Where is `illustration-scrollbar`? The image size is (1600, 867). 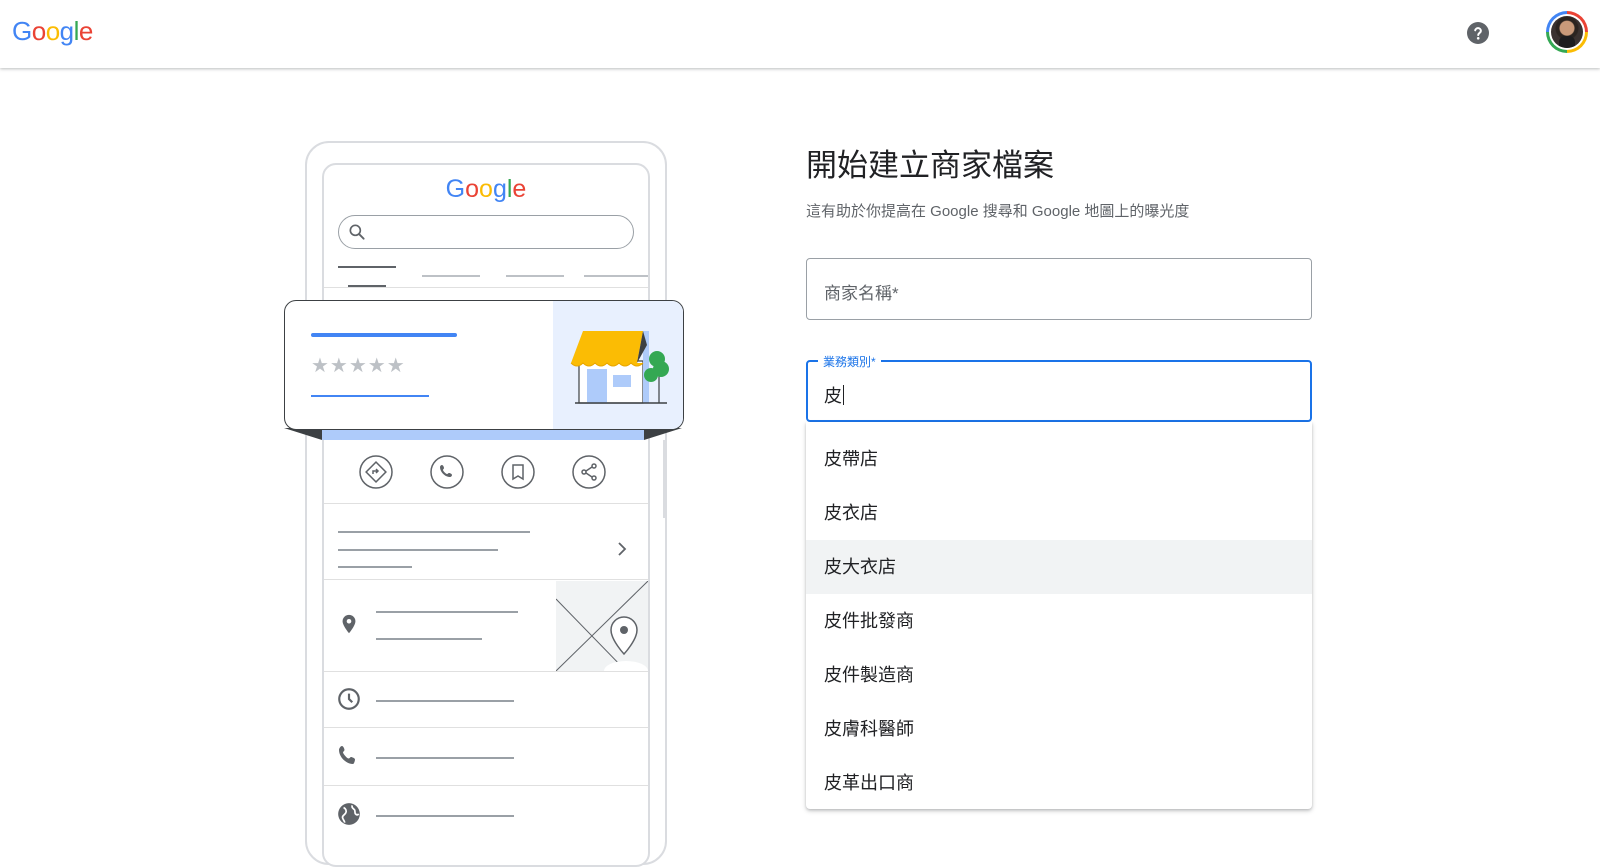
illustration-scrollbar is located at coordinates (664, 479).